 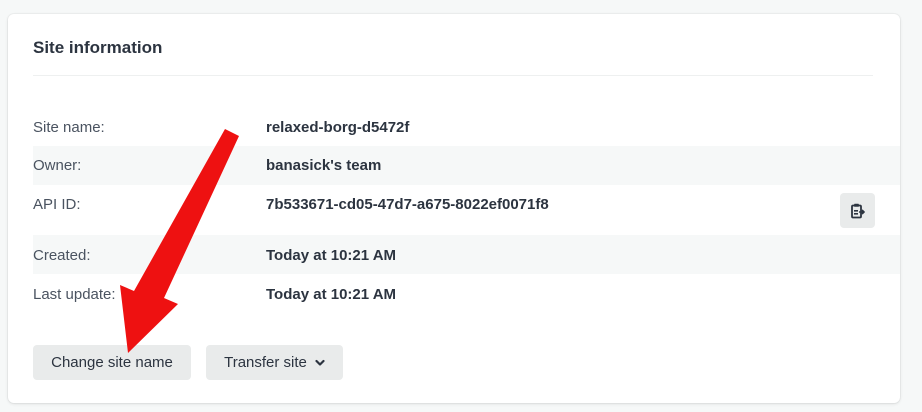 What do you see at coordinates (265, 362) in the screenshot?
I see `transfer-site-label: Transfer site` at bounding box center [265, 362].